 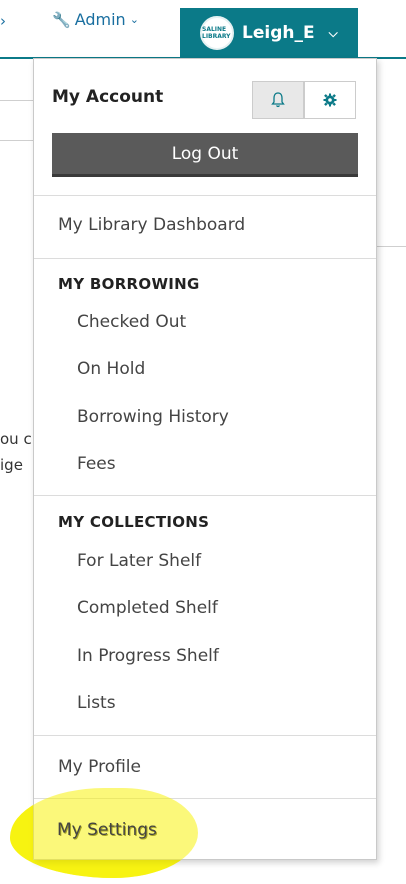 I want to click on settings-gear-button, so click(x=330, y=100).